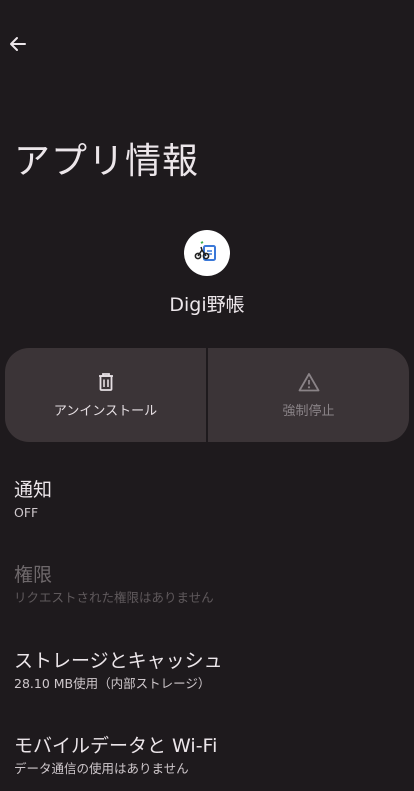  I want to click on setting-subtitle: 28.10 MB使用（内部ストレージ）, so click(112, 683).